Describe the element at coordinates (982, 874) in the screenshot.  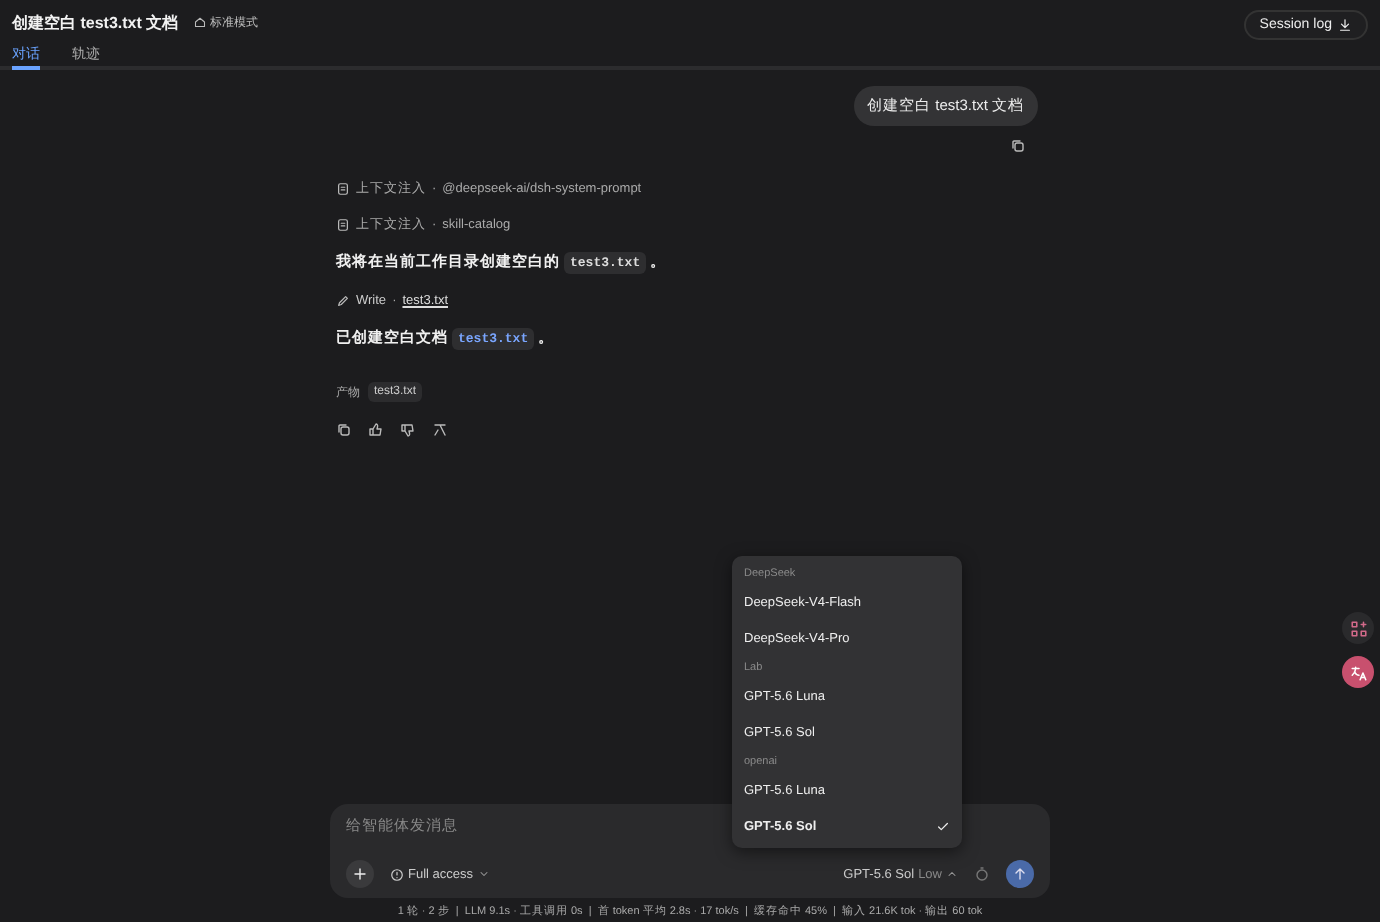
I see `timer-icon` at that location.